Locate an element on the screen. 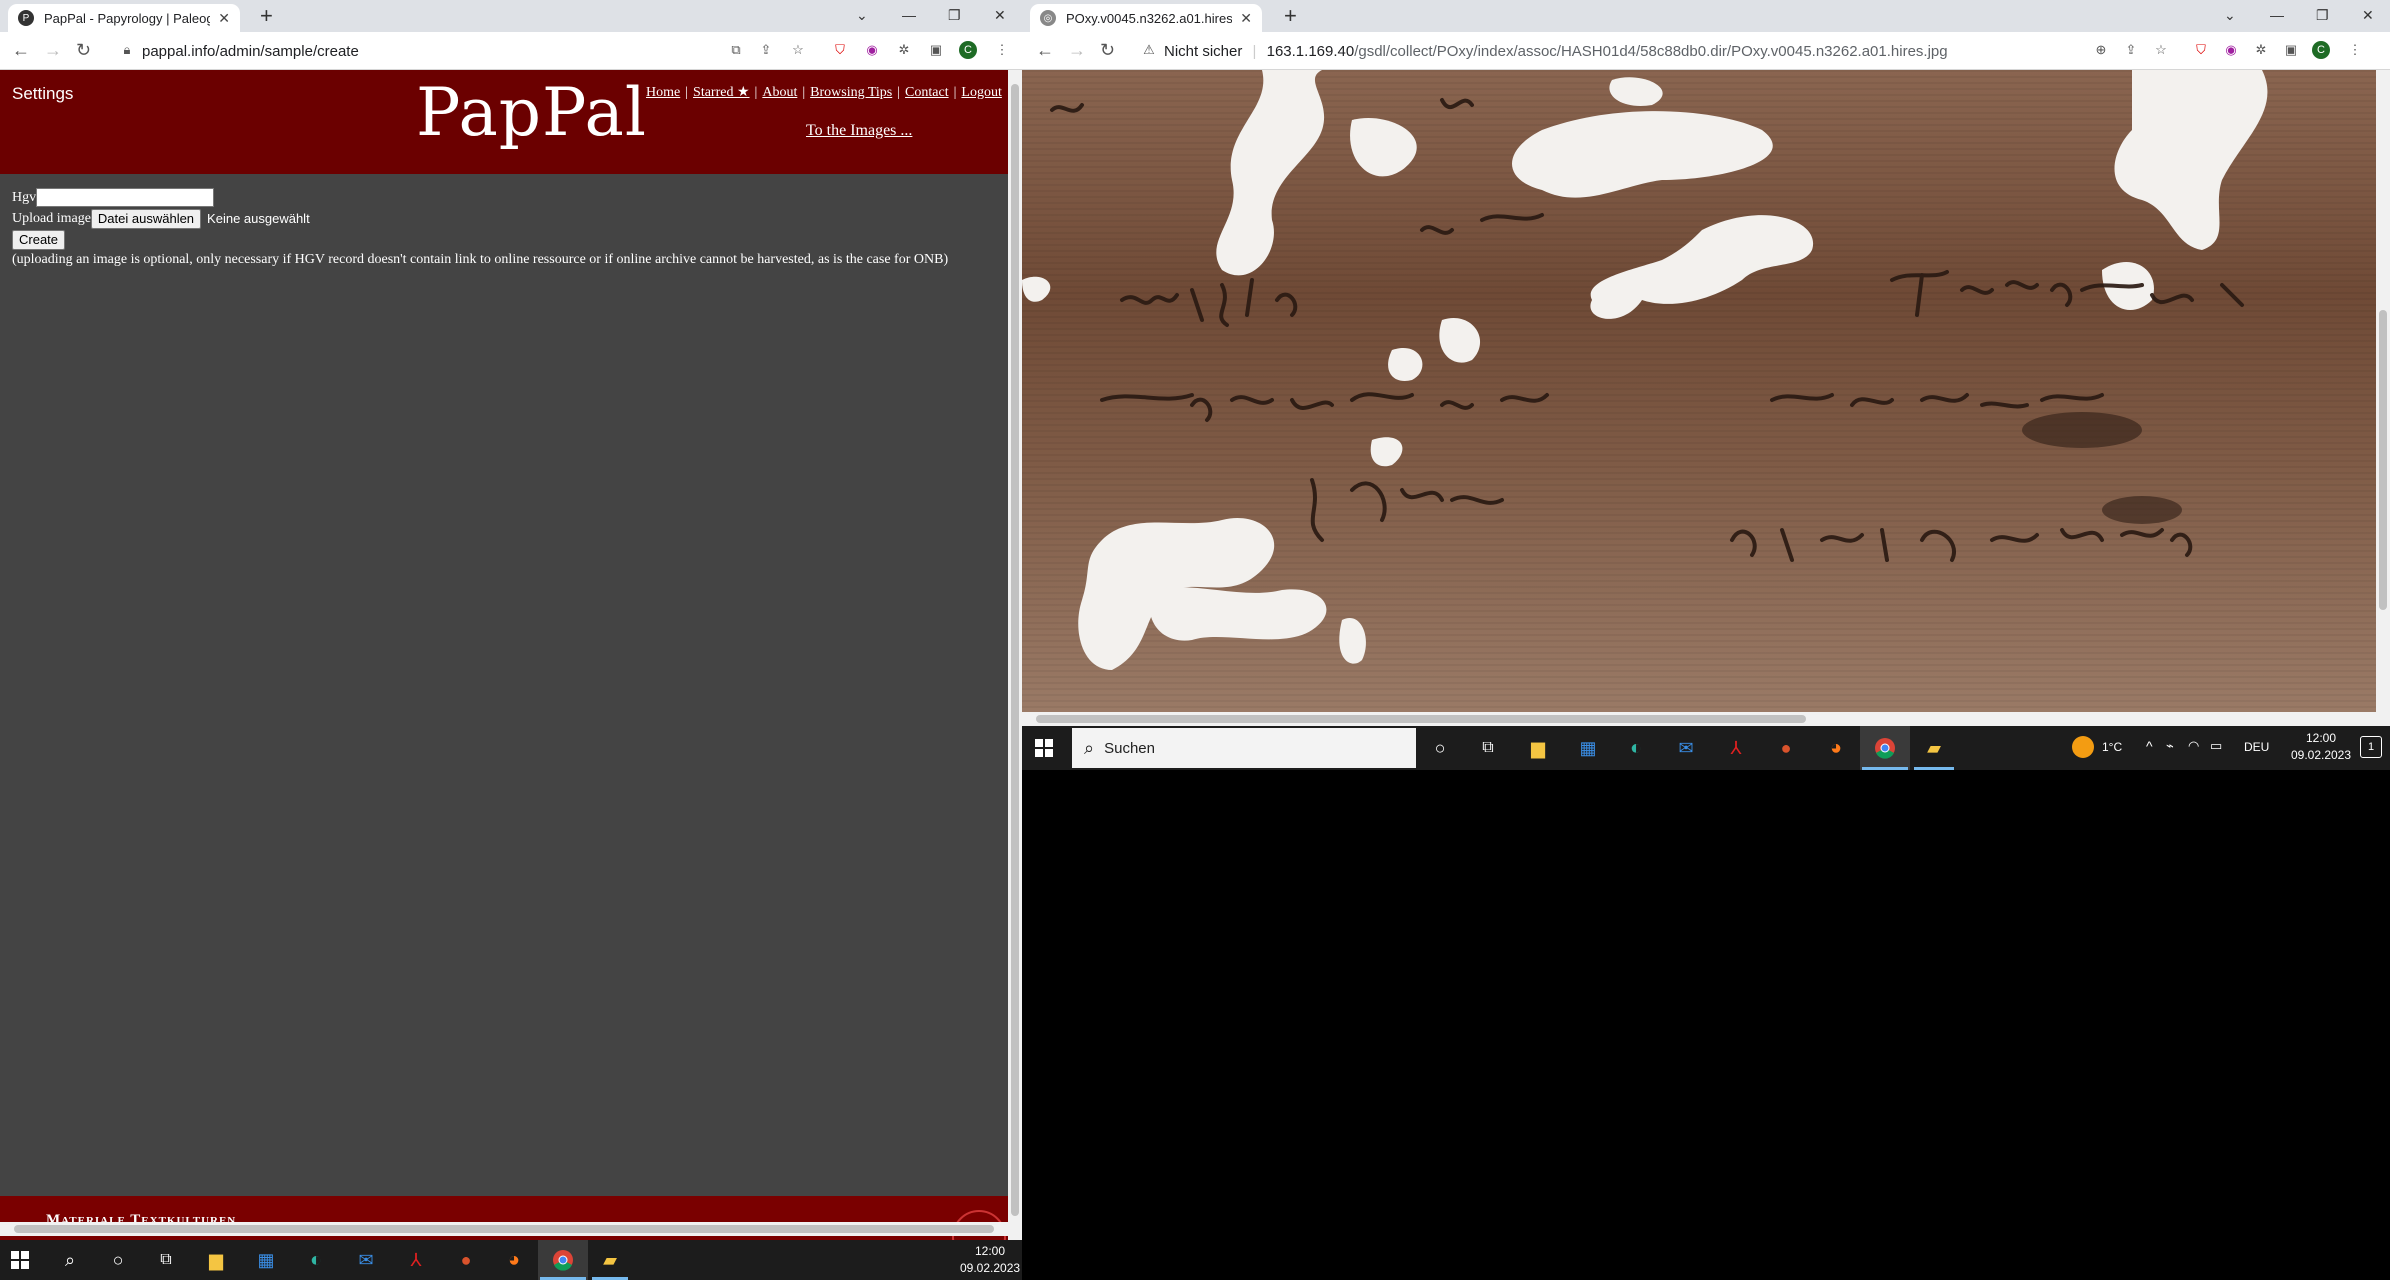 The image size is (2390, 1280). sidebar-right-icon: ▣ is located at coordinates (2291, 50).